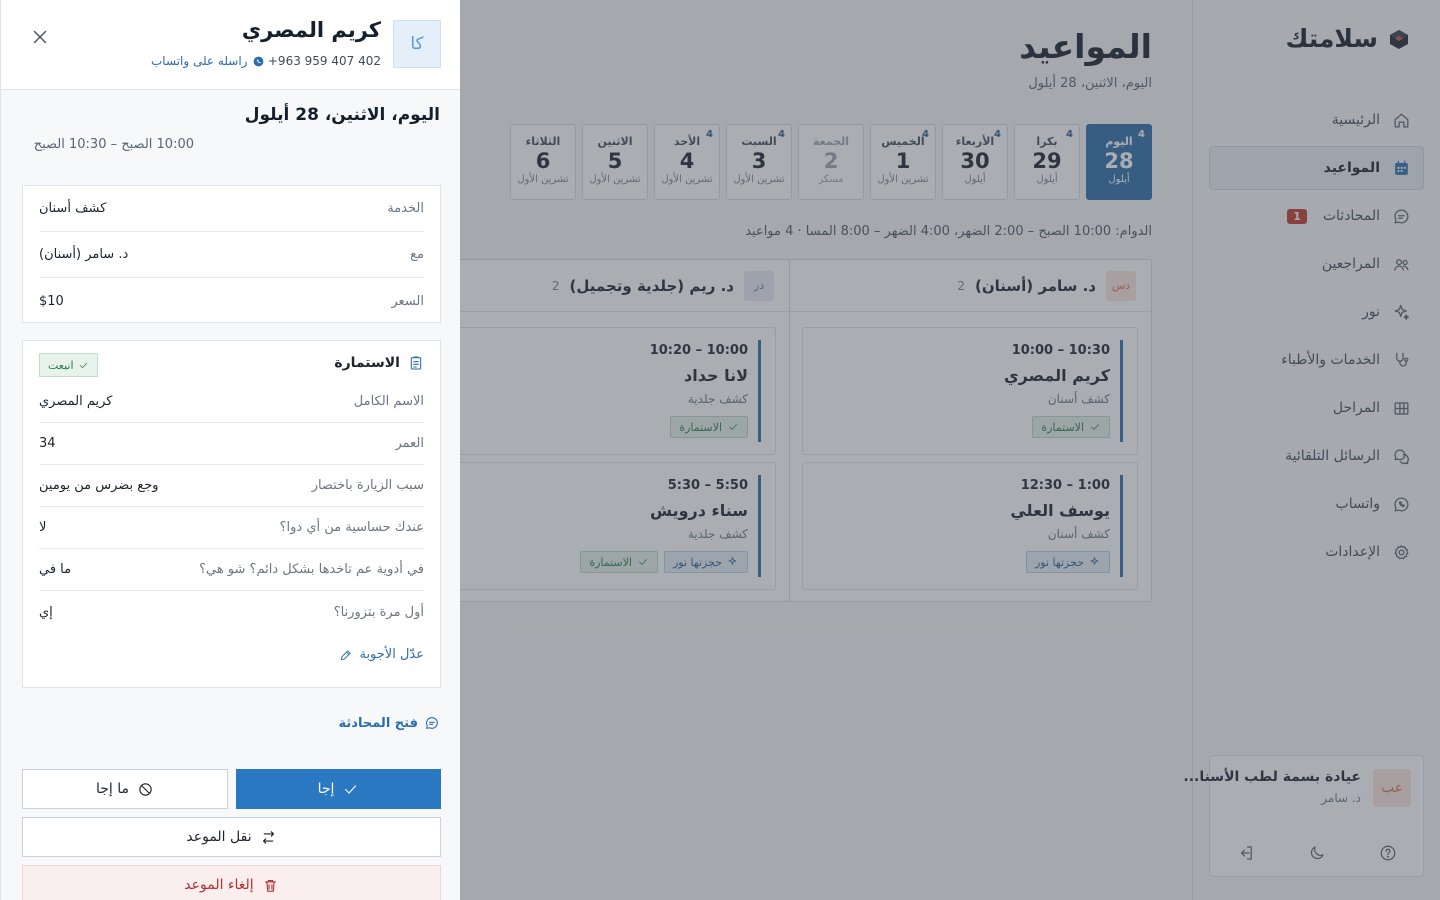 This screenshot has width=1440, height=900. What do you see at coordinates (268, 837) in the screenshot?
I see `swap-icon` at bounding box center [268, 837].